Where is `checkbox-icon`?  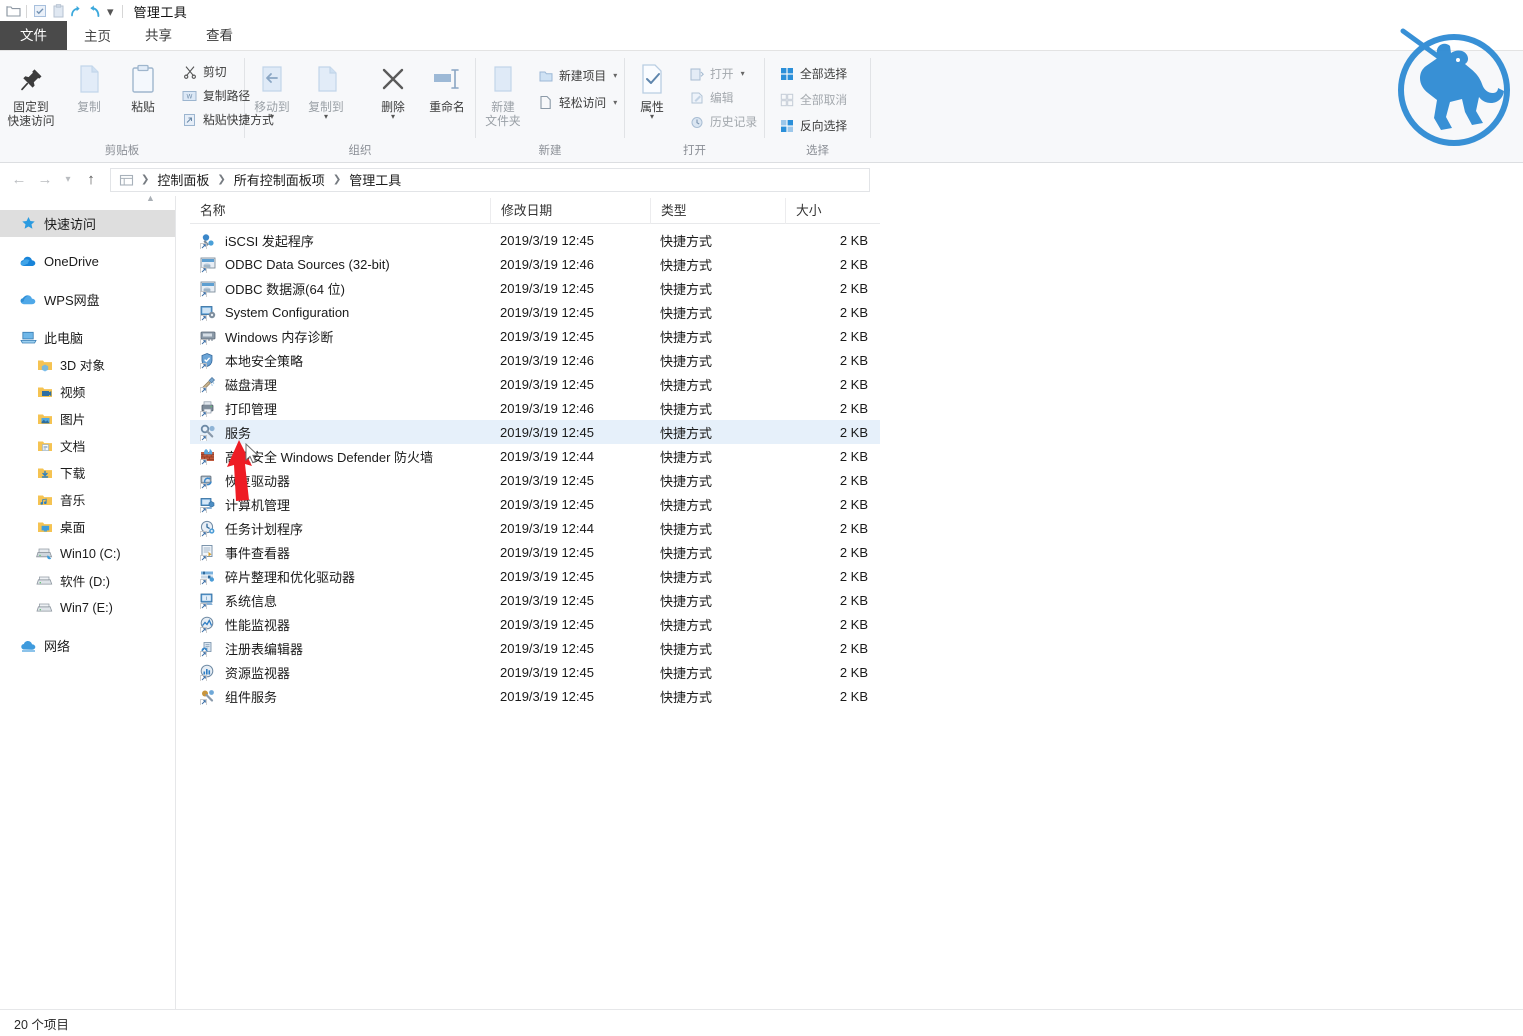
checkbox-icon is located at coordinates (40, 11).